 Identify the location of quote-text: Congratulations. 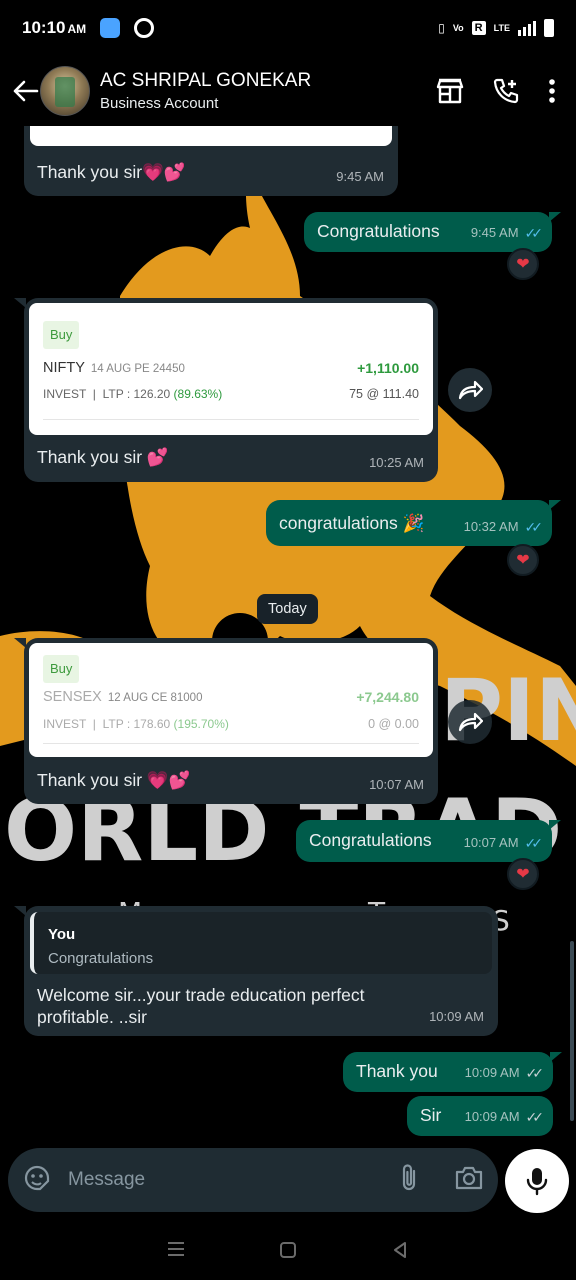
(101, 958).